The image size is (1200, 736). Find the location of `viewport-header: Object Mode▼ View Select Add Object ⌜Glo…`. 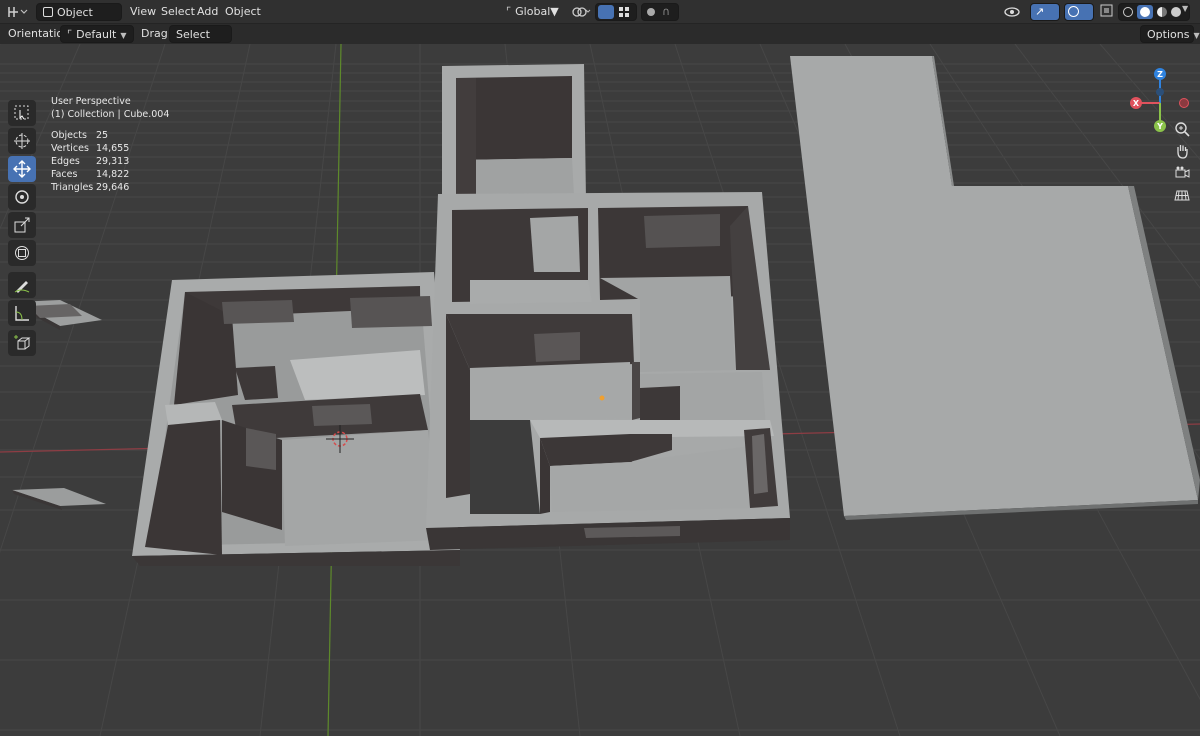

viewport-header: Object Mode▼ View Select Add Object ⌜Glo… is located at coordinates (600, 18).